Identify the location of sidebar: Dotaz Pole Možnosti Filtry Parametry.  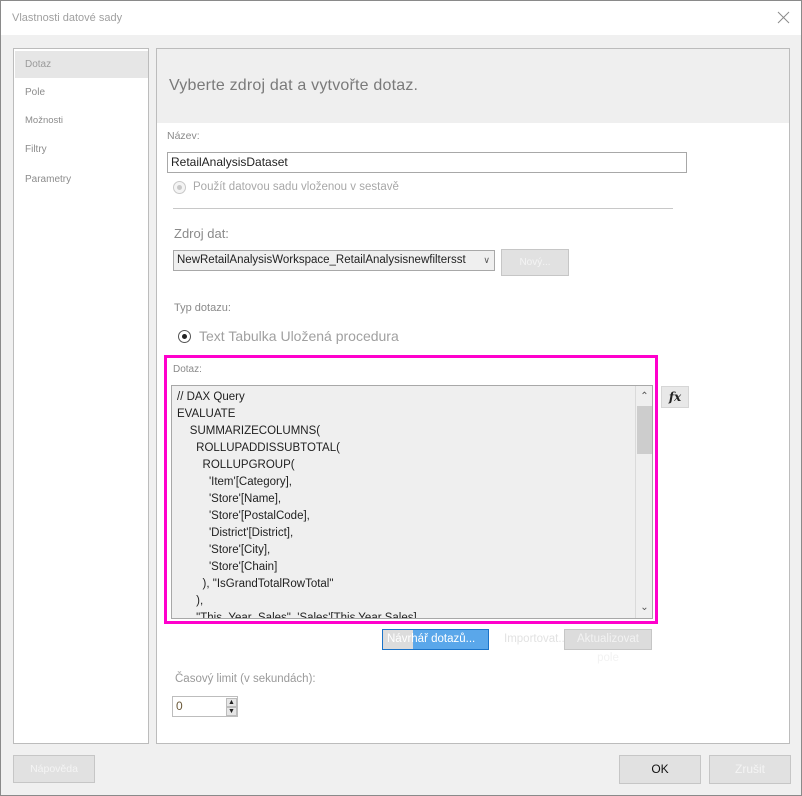
(81, 396).